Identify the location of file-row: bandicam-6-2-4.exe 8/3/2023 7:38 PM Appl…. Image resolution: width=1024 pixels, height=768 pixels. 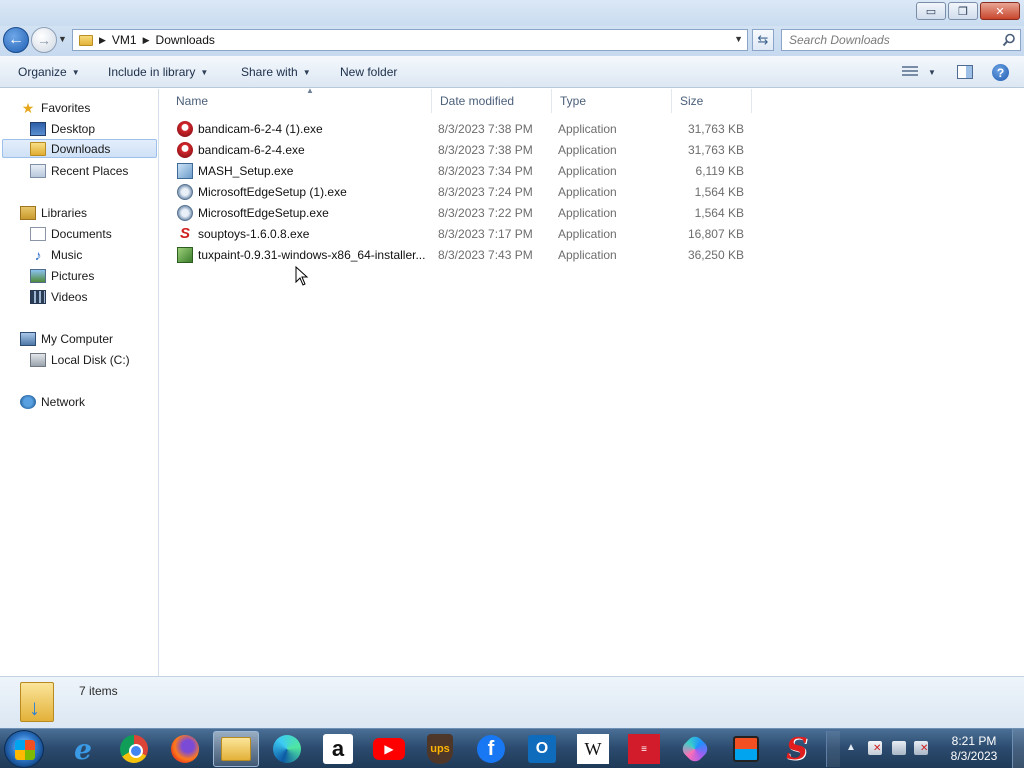
(464, 150).